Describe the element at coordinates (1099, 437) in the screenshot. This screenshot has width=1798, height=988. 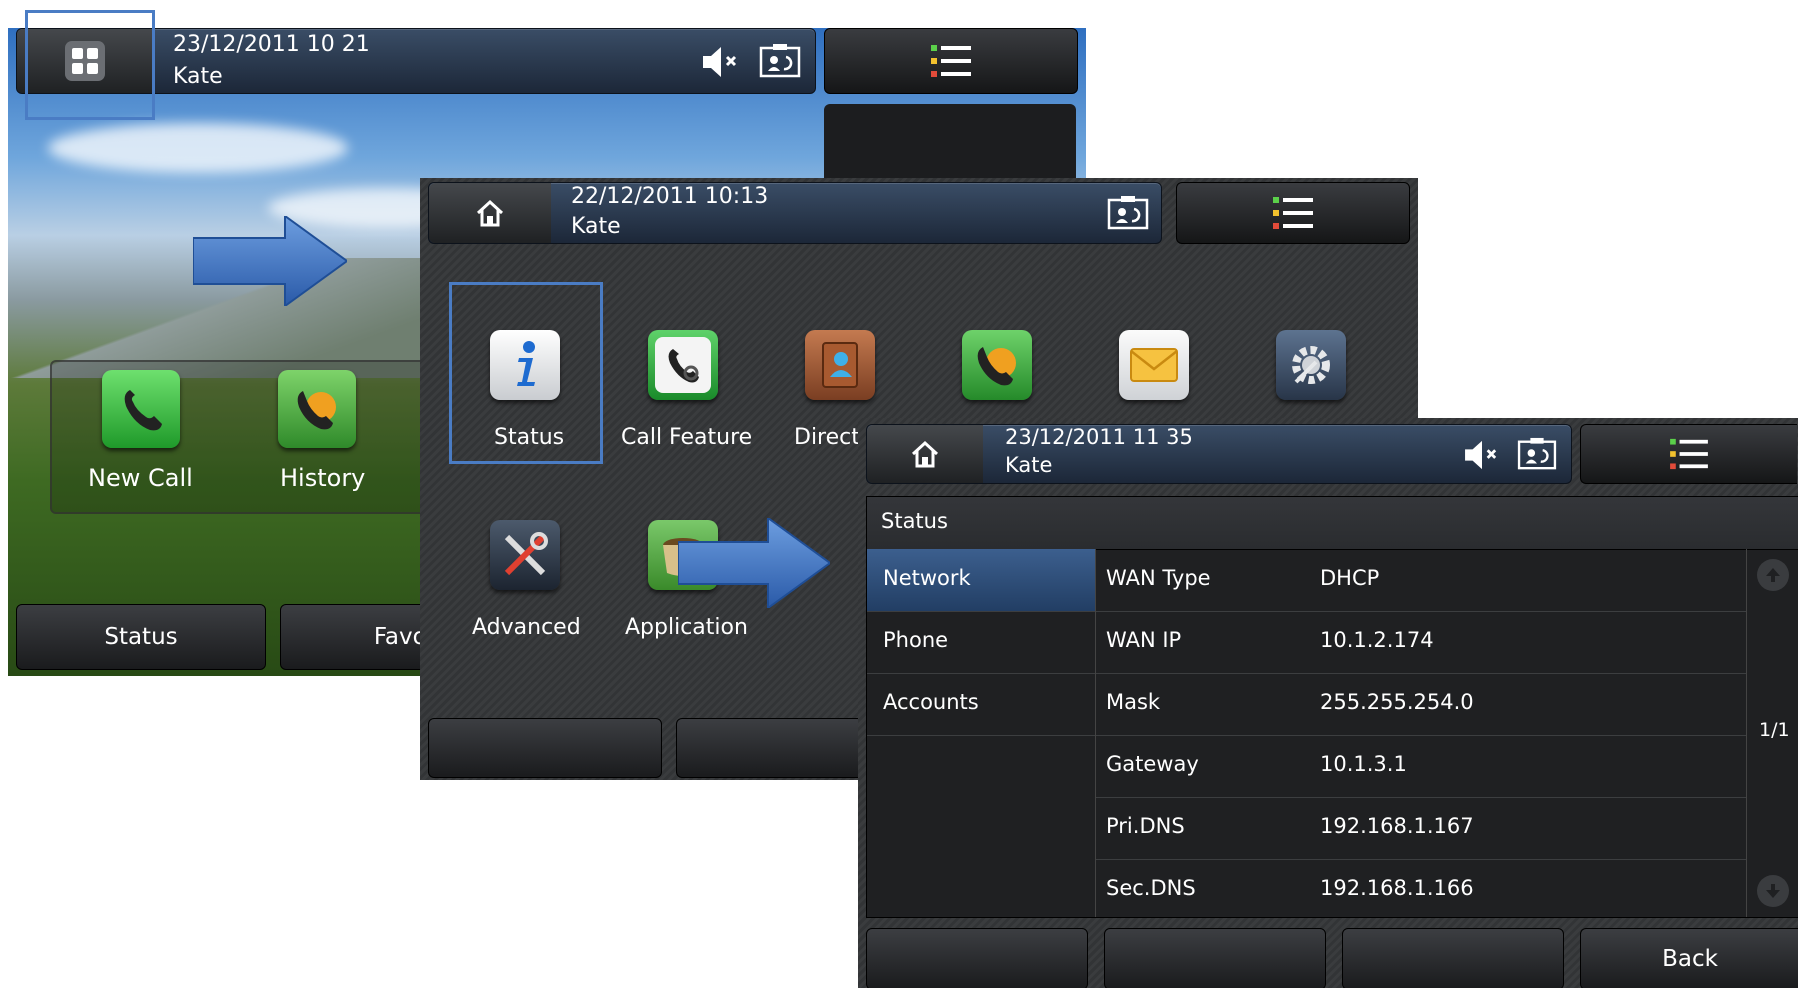
I see `datetime: 23/12/2011 11 35` at that location.